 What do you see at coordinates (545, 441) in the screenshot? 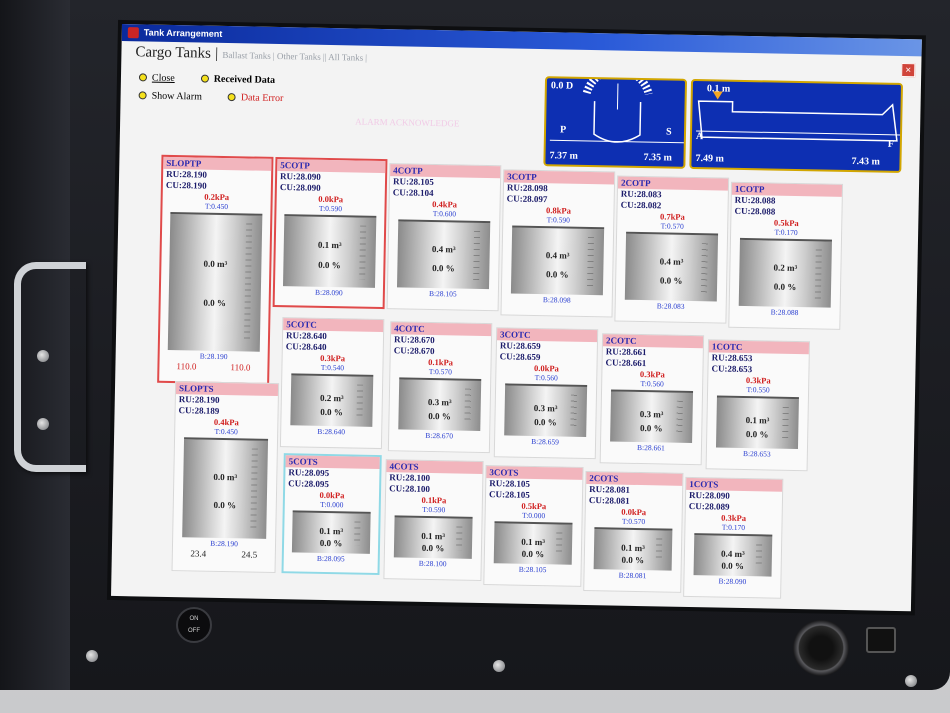
I see `tank-bottom-value: B:28.659` at bounding box center [545, 441].